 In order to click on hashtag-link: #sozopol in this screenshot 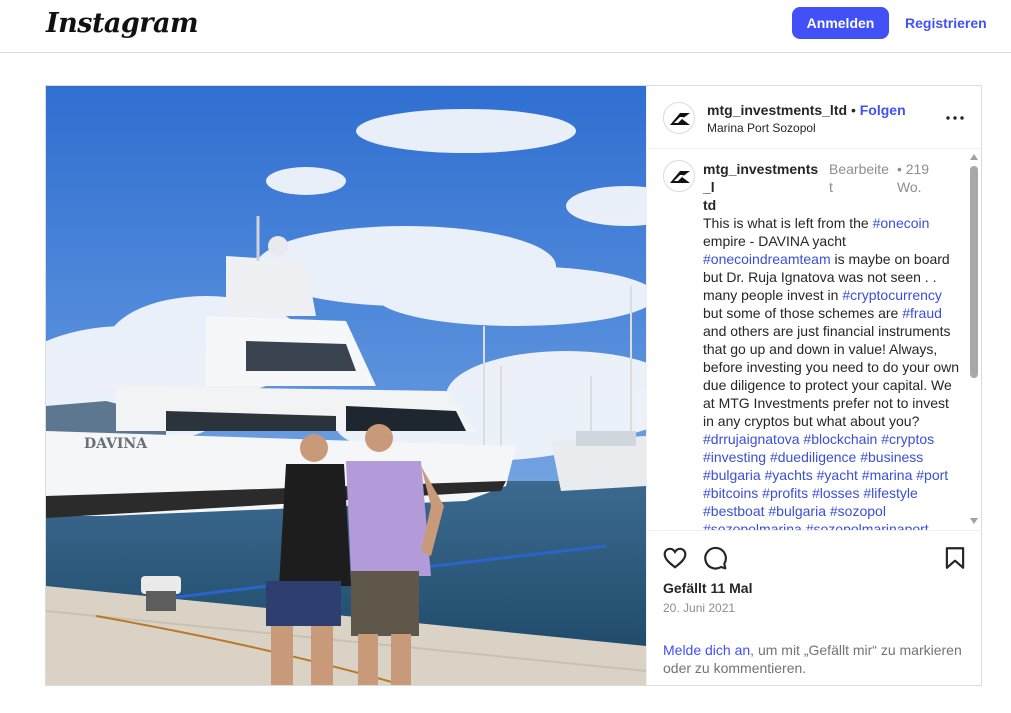, I will do `click(858, 511)`.